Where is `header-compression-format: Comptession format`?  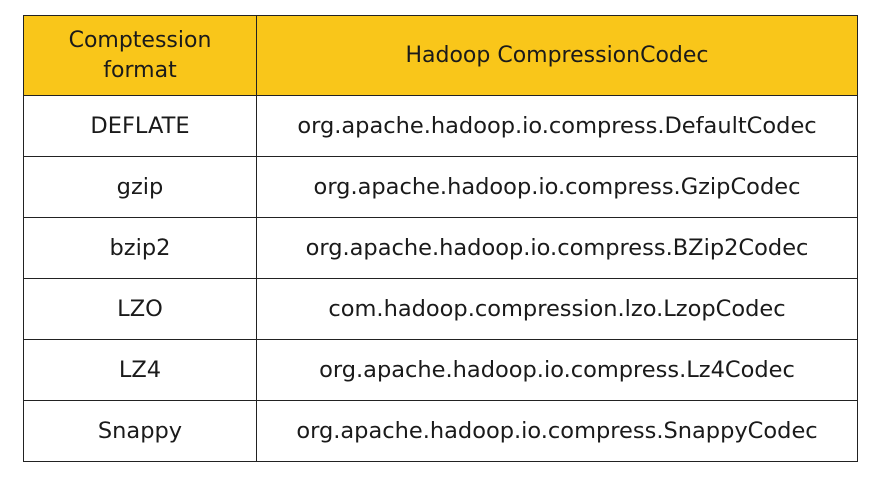
header-compression-format: Comptession format is located at coordinates (140, 55).